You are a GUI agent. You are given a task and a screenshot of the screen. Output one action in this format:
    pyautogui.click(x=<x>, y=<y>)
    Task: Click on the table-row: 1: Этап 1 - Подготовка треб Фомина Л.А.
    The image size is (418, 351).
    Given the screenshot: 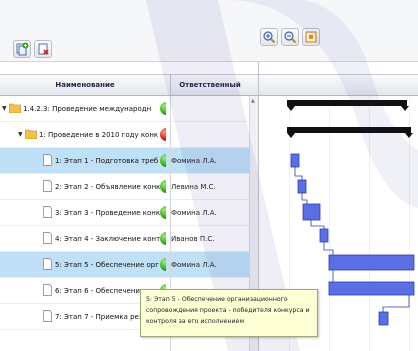 What is the action you would take?
    pyautogui.click(x=129, y=161)
    